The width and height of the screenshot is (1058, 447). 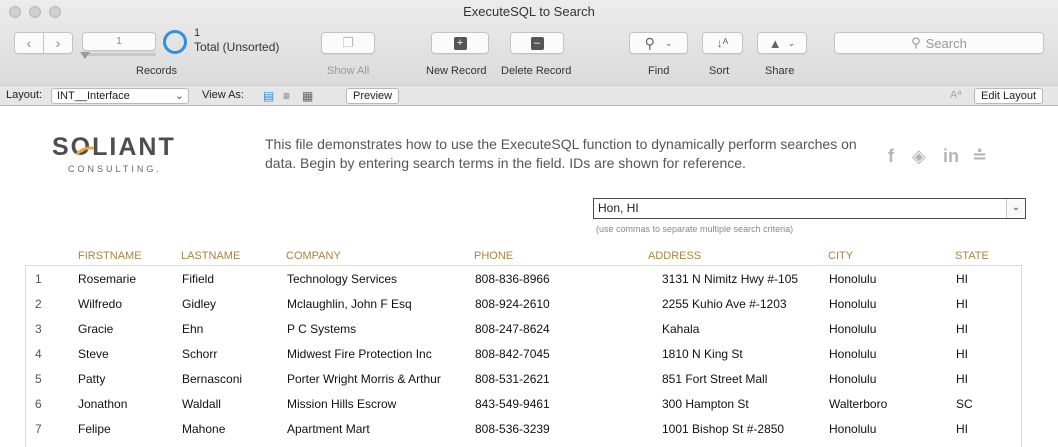 I want to click on search-icon: ⚲, so click(x=916, y=42).